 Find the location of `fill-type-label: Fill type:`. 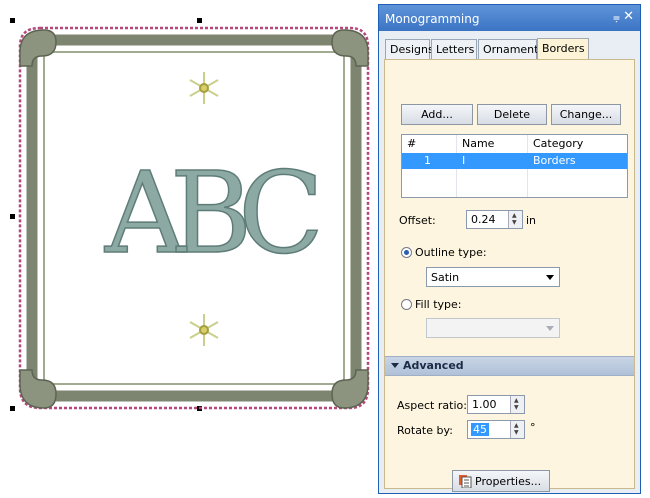

fill-type-label: Fill type: is located at coordinates (438, 304).